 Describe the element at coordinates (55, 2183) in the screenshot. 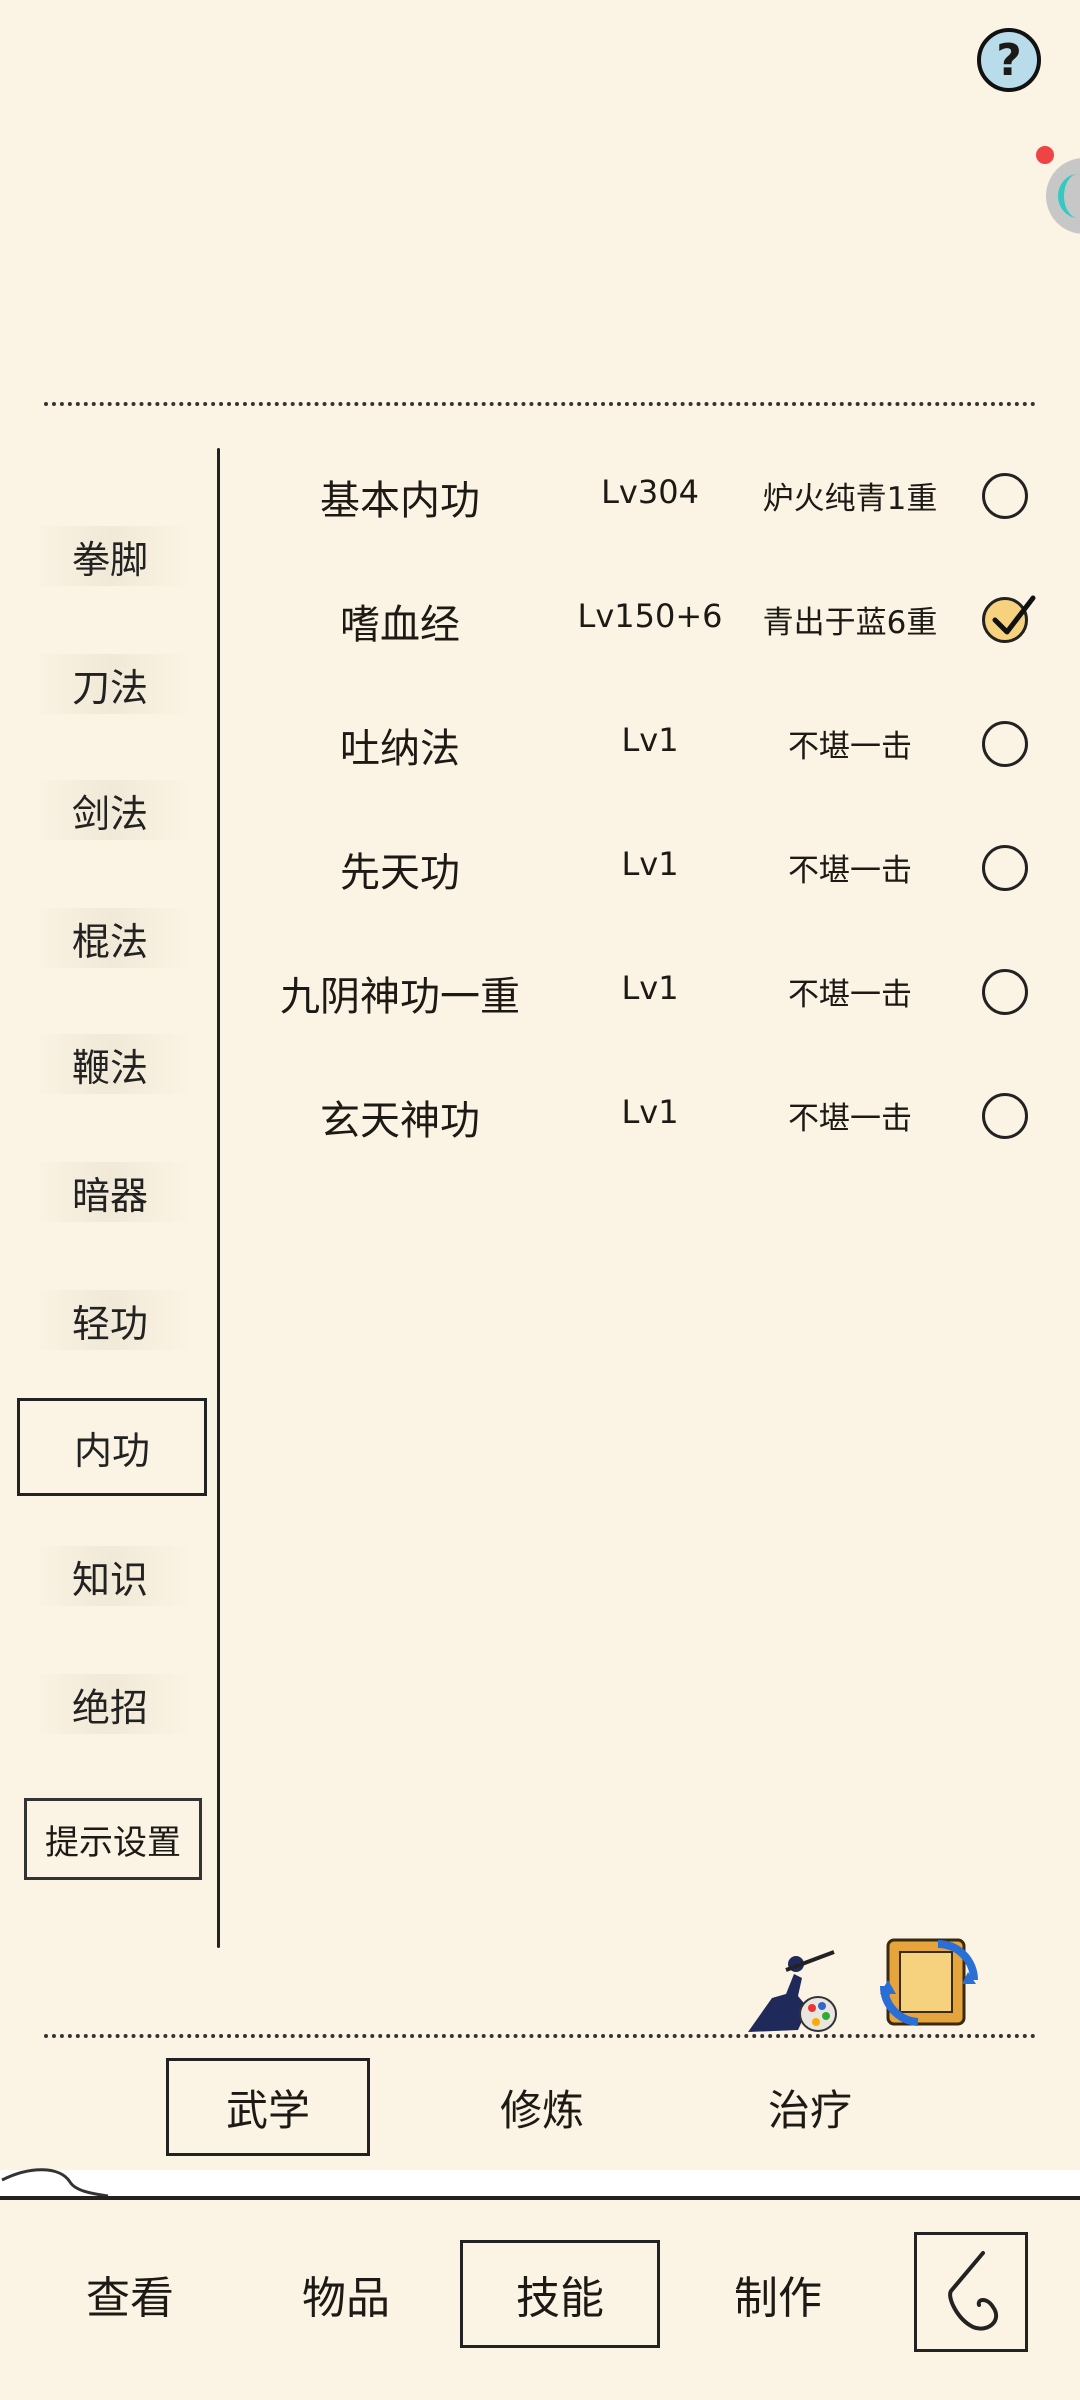

I see `decorative-swirl-icon` at that location.